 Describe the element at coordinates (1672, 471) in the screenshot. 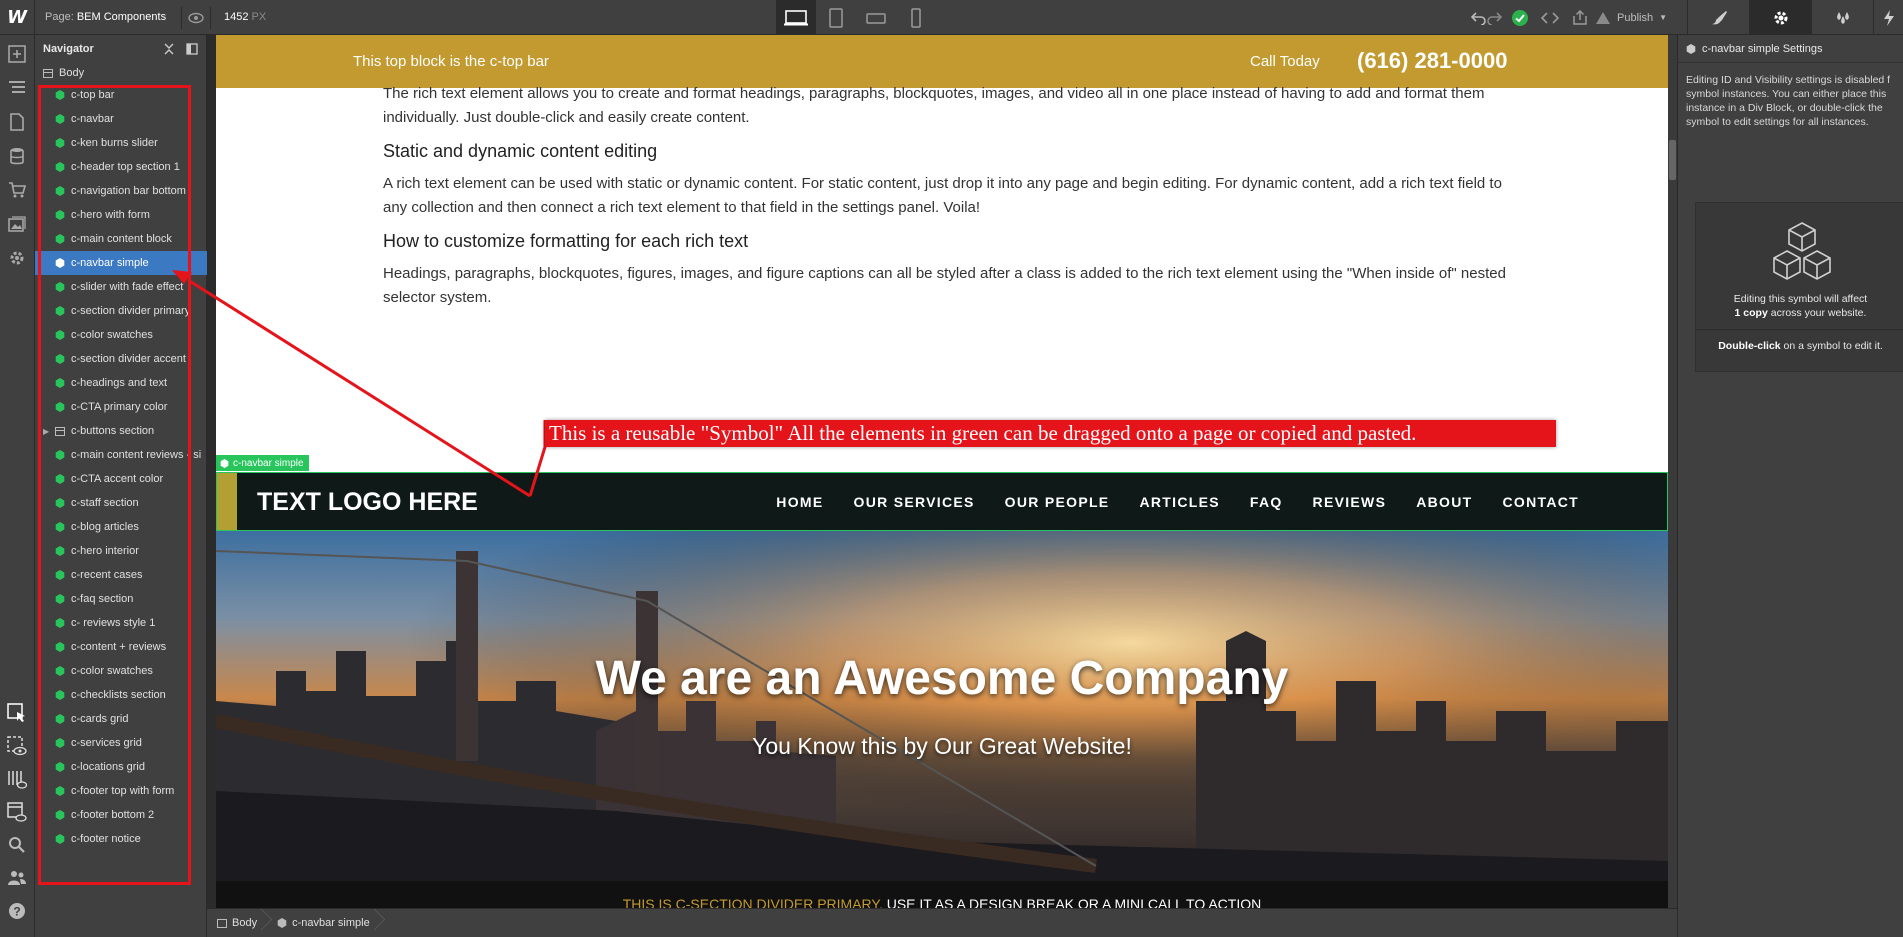

I see `canvas-scrollbar` at that location.